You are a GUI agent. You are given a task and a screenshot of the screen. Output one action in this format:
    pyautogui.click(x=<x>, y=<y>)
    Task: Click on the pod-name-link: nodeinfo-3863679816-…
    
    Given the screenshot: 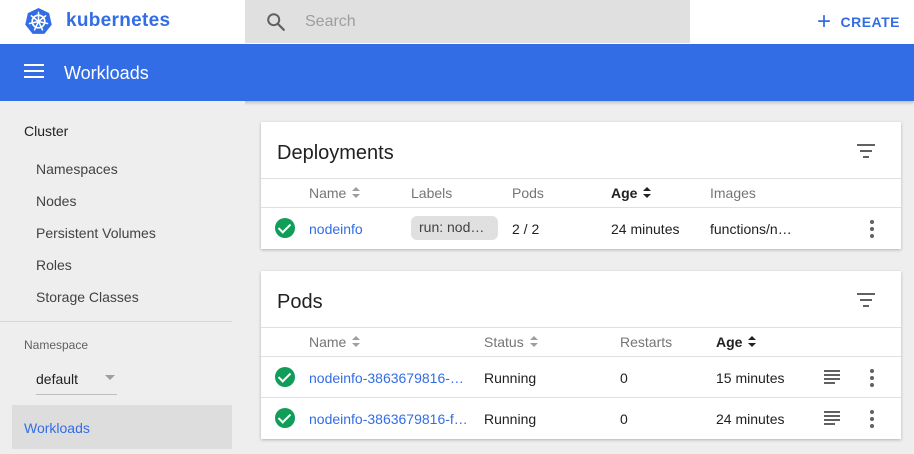 What is the action you would take?
    pyautogui.click(x=389, y=378)
    